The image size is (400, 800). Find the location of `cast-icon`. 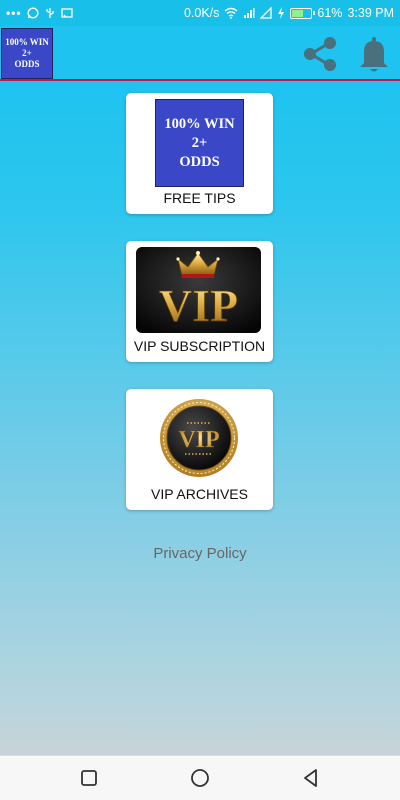

cast-icon is located at coordinates (66, 13).